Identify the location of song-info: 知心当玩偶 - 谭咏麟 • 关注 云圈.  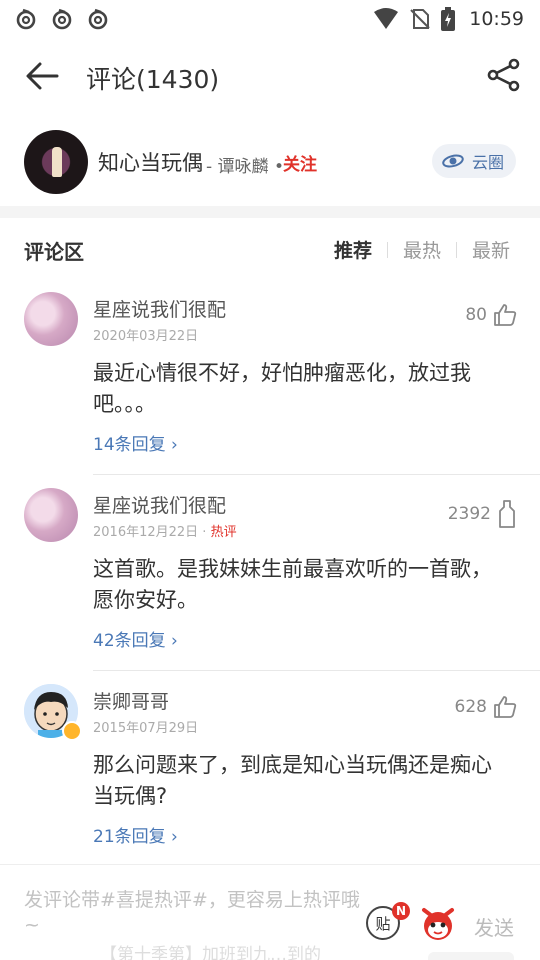
(270, 162).